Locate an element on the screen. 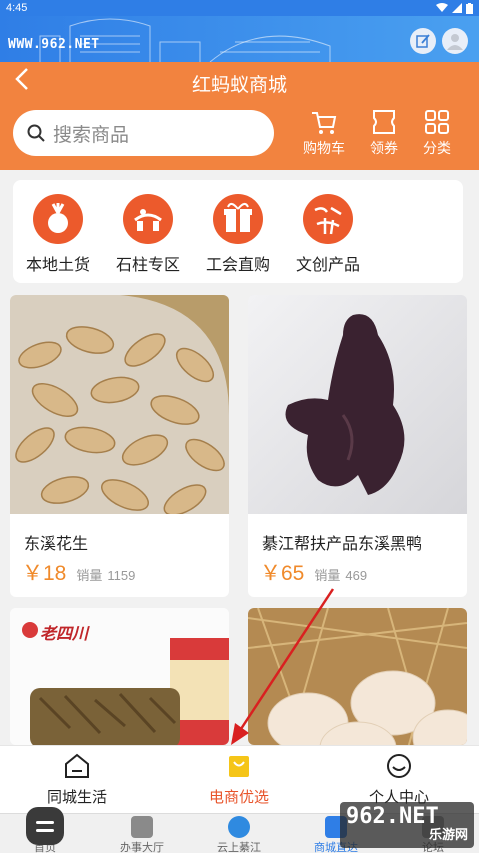  shizhu-icon is located at coordinates (148, 219).